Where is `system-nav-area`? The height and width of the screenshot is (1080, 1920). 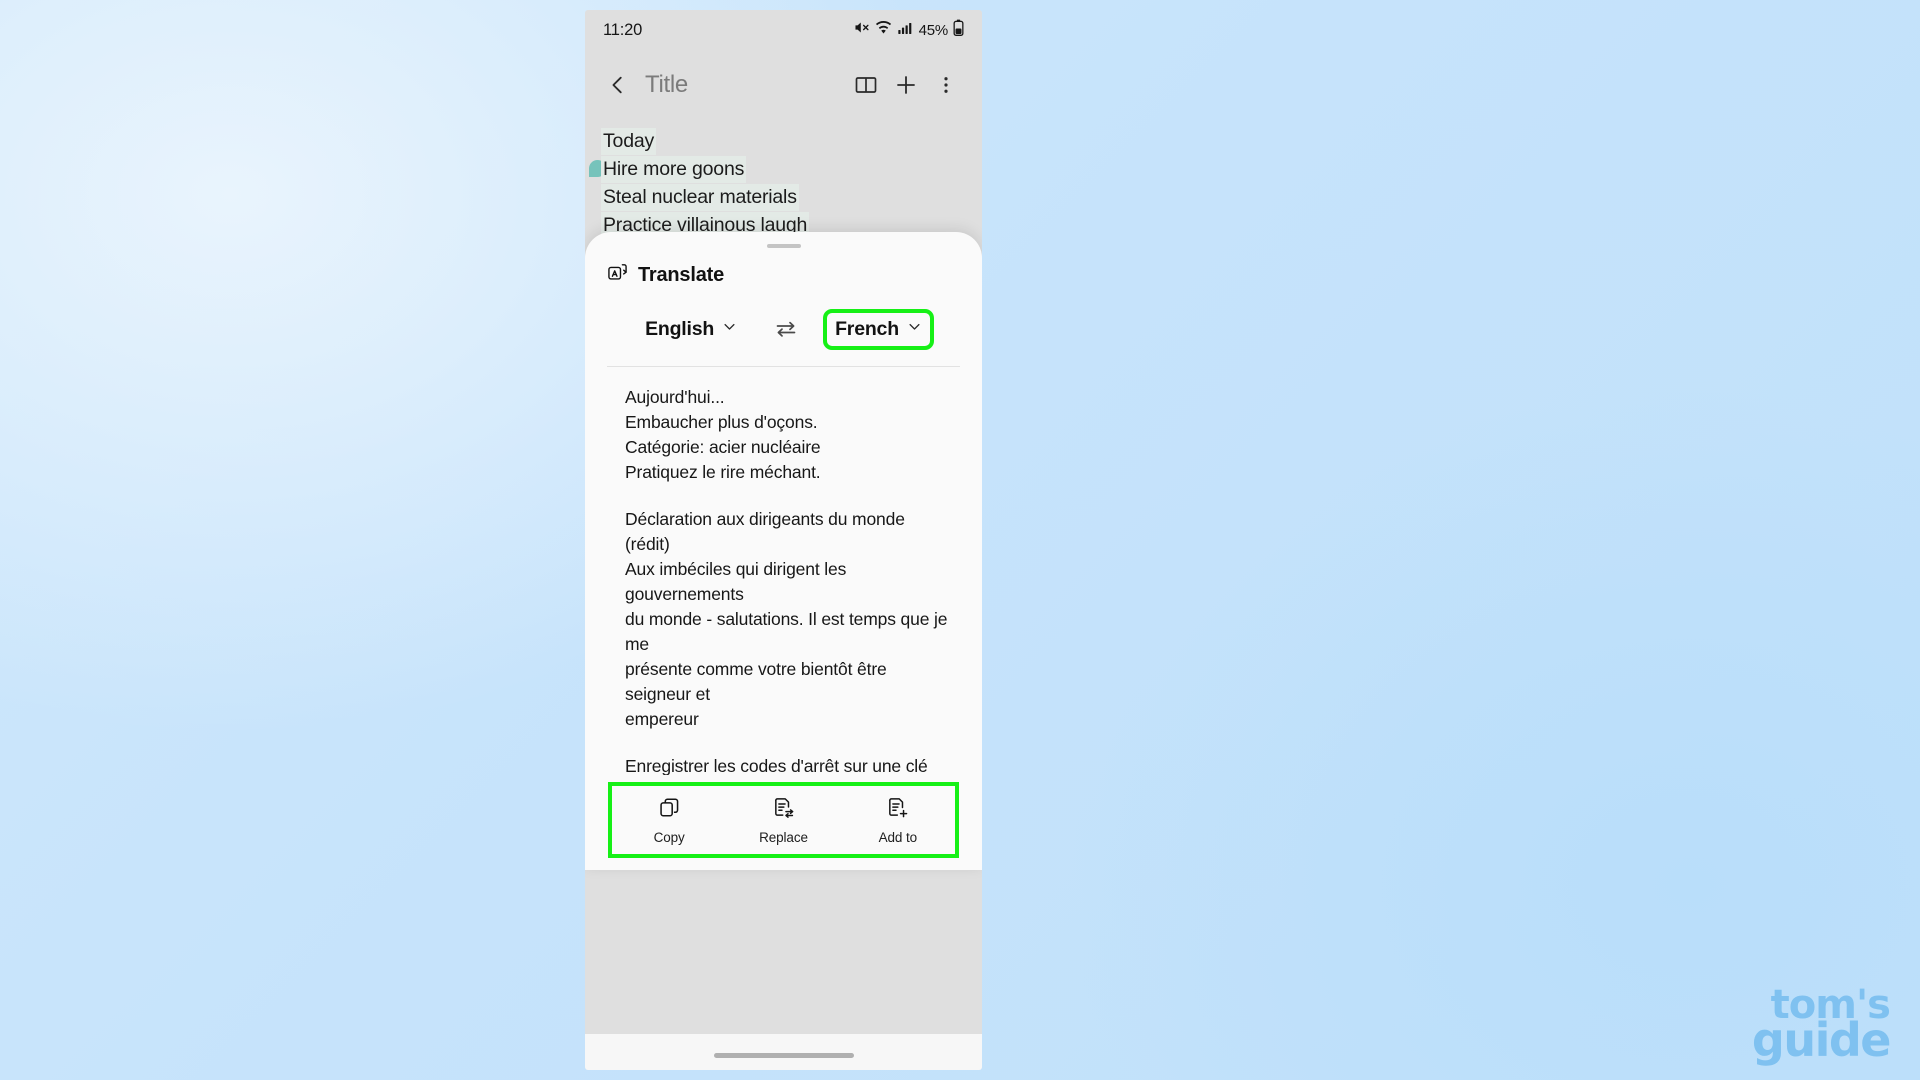 system-nav-area is located at coordinates (783, 1052).